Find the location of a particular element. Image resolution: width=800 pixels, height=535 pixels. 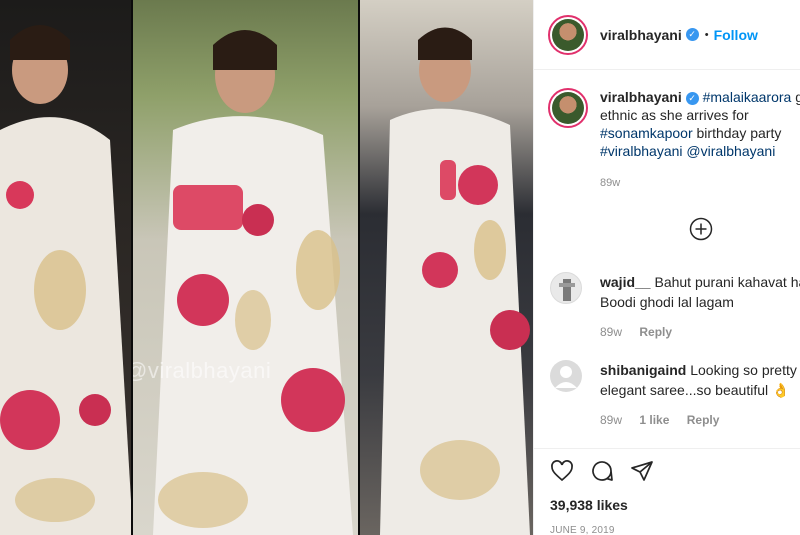

heart-icon is located at coordinates (562, 473).